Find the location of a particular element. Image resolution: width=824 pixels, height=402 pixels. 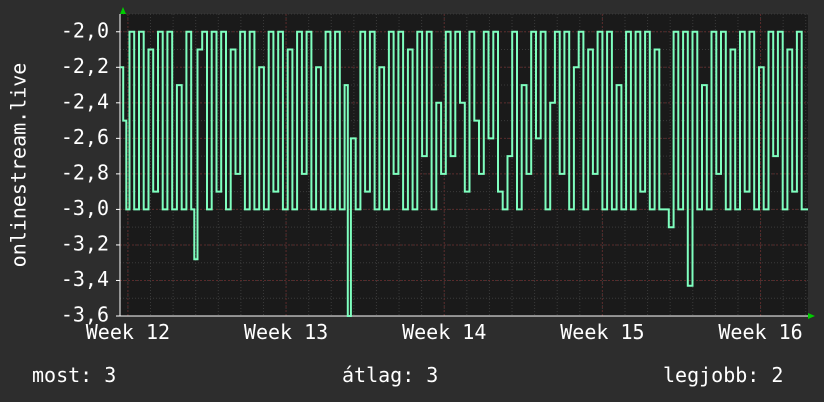

x-tick-label: Week 13 is located at coordinates (286, 332).